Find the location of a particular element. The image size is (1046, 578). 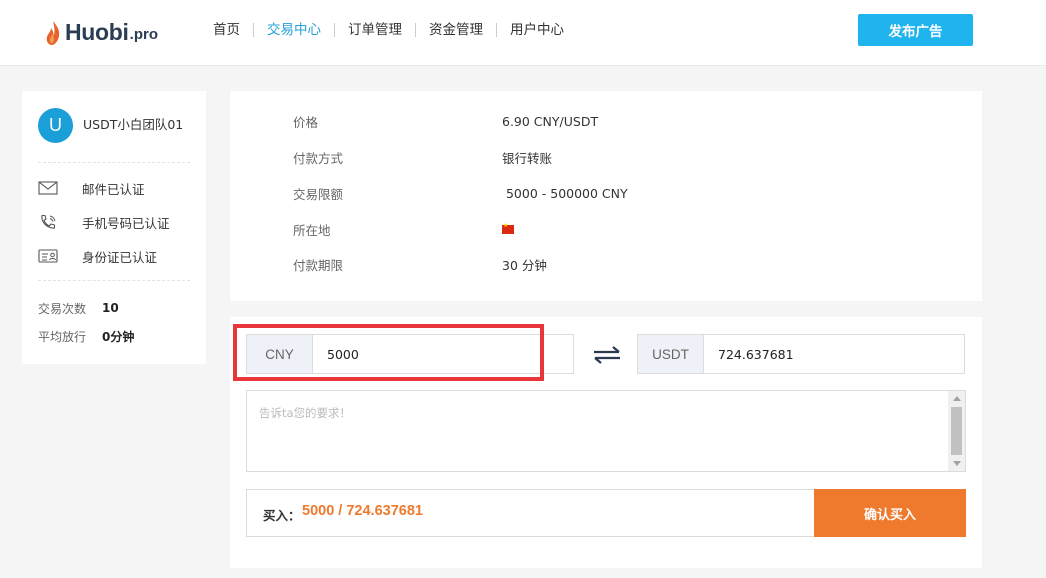

verification-phone: 手机号码已认证 is located at coordinates (104, 222).